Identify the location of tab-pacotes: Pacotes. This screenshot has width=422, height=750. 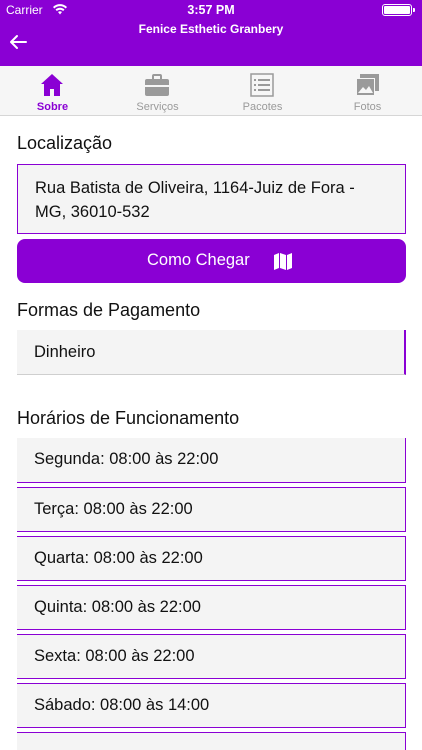
(262, 91).